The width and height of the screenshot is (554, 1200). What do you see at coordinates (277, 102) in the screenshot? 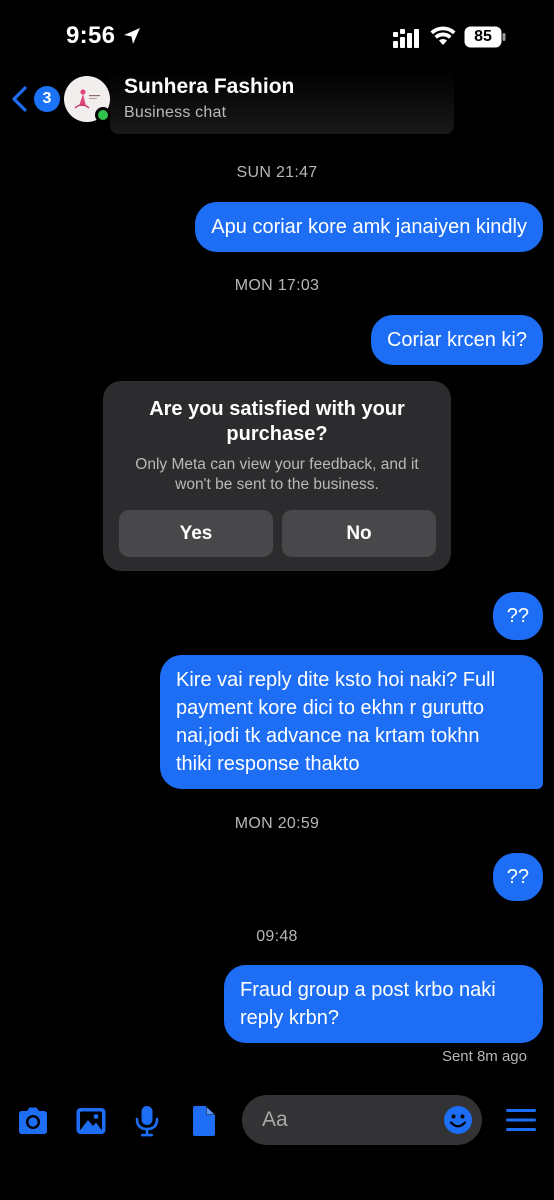
I see `chat-header: 3 Sunhera Fashion Business chat` at bounding box center [277, 102].